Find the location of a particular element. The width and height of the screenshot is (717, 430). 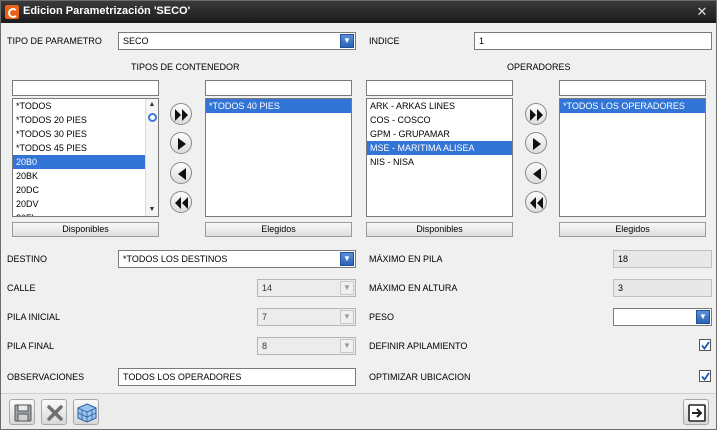

contenedor-disponibles-list-item: *TODOS 20 PIES is located at coordinates (85, 120).